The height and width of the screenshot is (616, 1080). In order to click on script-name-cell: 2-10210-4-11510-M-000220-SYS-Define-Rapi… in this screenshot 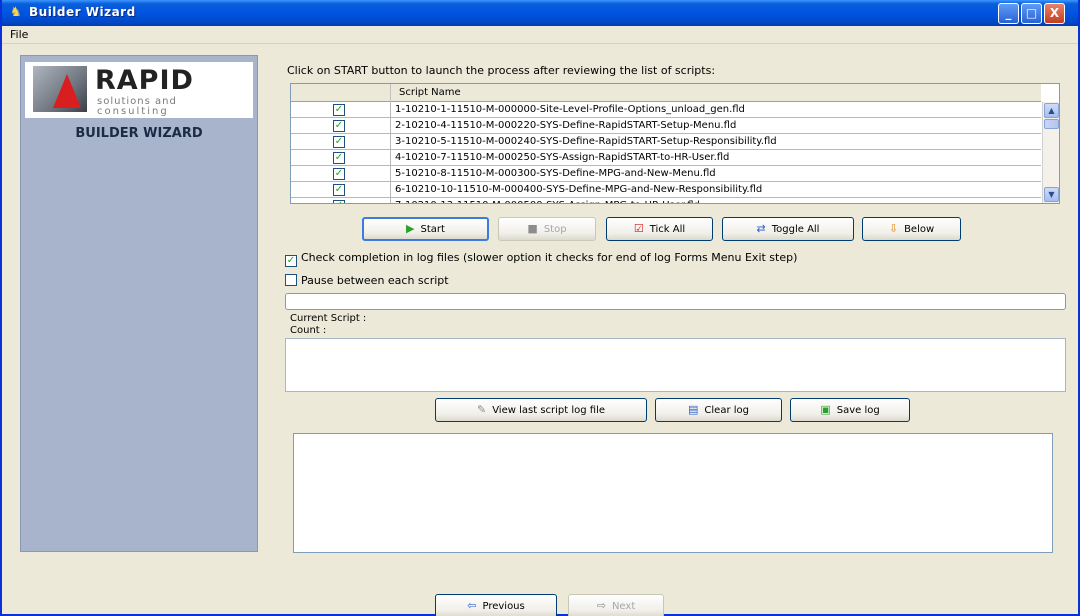, I will do `click(566, 125)`.